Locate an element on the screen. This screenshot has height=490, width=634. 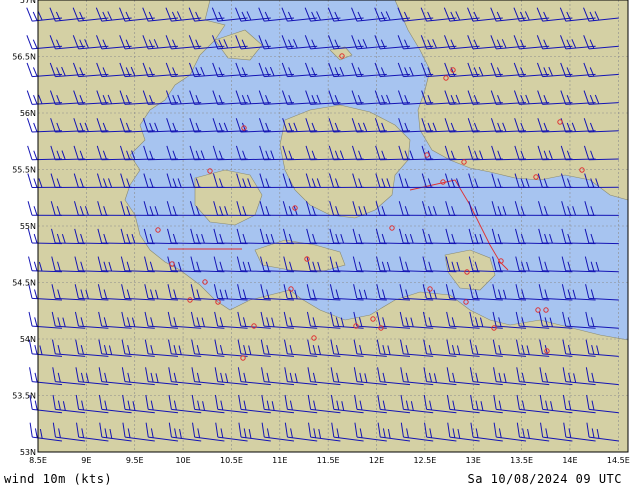
lon-tick-label: 14E is located at coordinates (569, 460).